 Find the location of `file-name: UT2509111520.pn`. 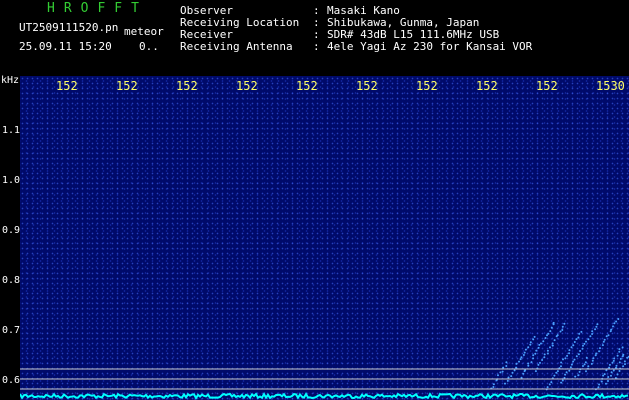

file-name: UT2509111520.pn is located at coordinates (69, 27).